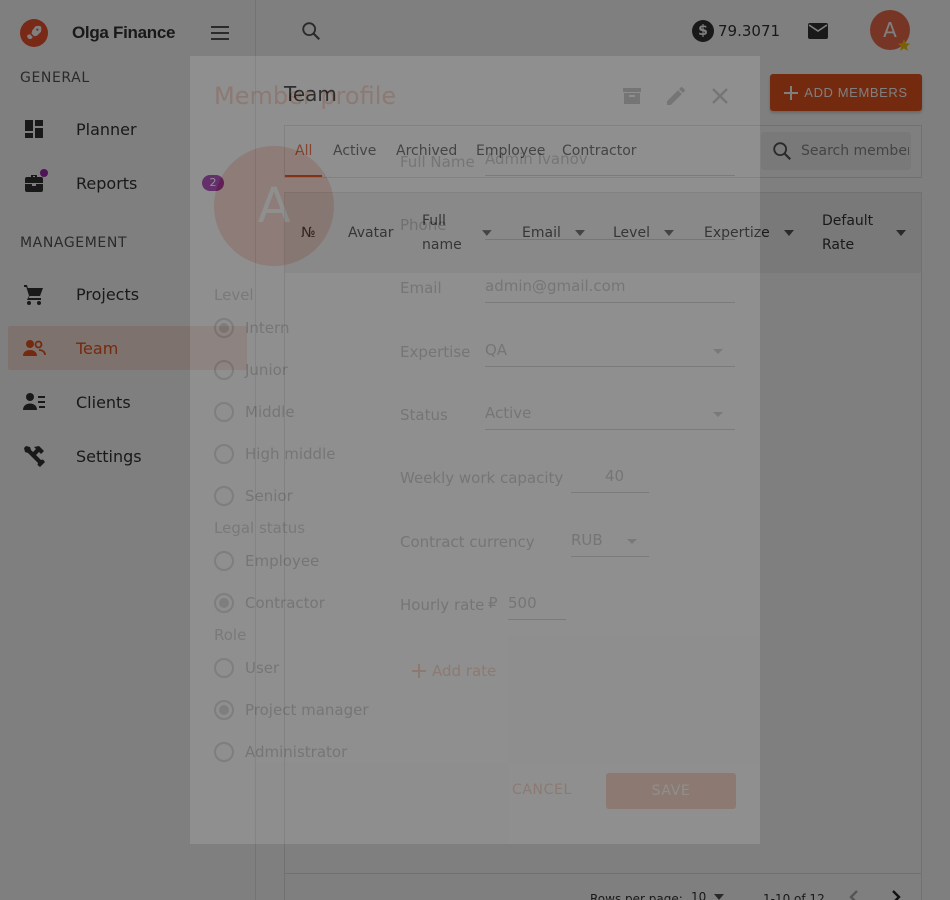 This screenshot has height=900, width=950. I want to click on phone-label: Phone, so click(423, 225).